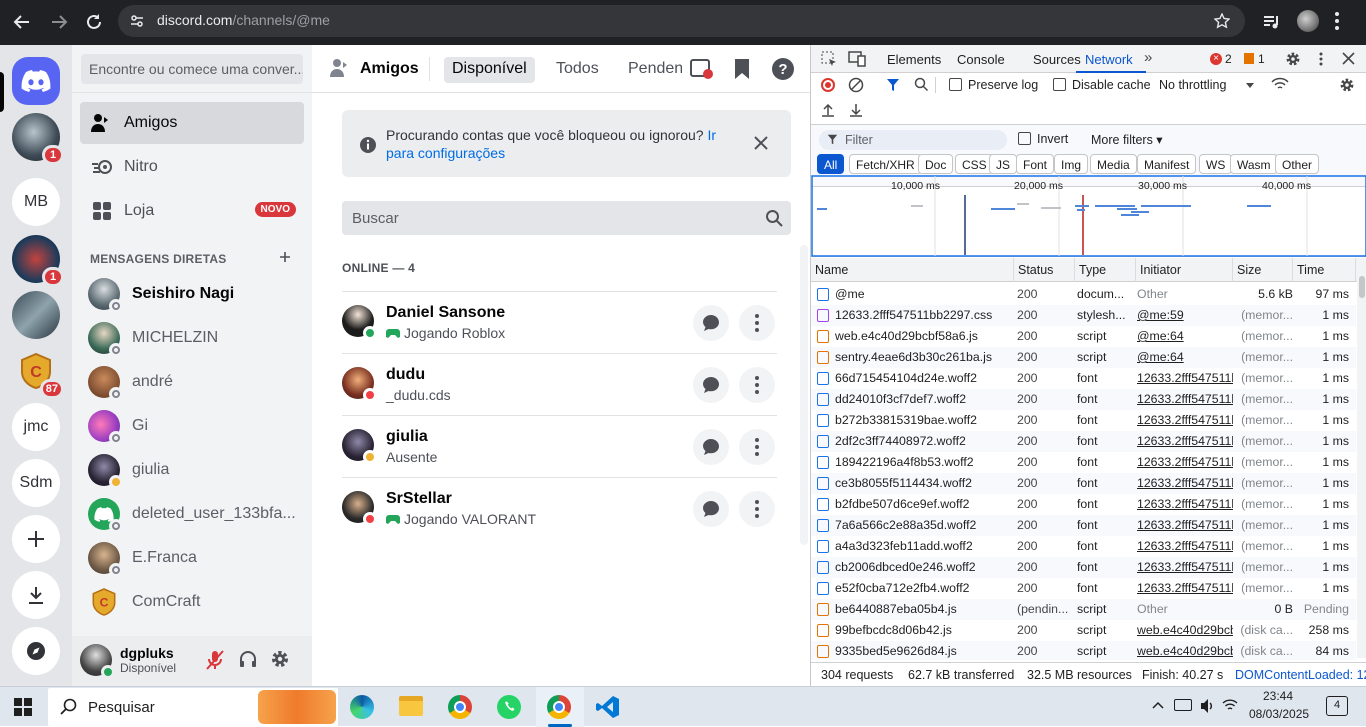 This screenshot has height=727, width=1366. What do you see at coordinates (711, 385) in the screenshot?
I see `message-button` at bounding box center [711, 385].